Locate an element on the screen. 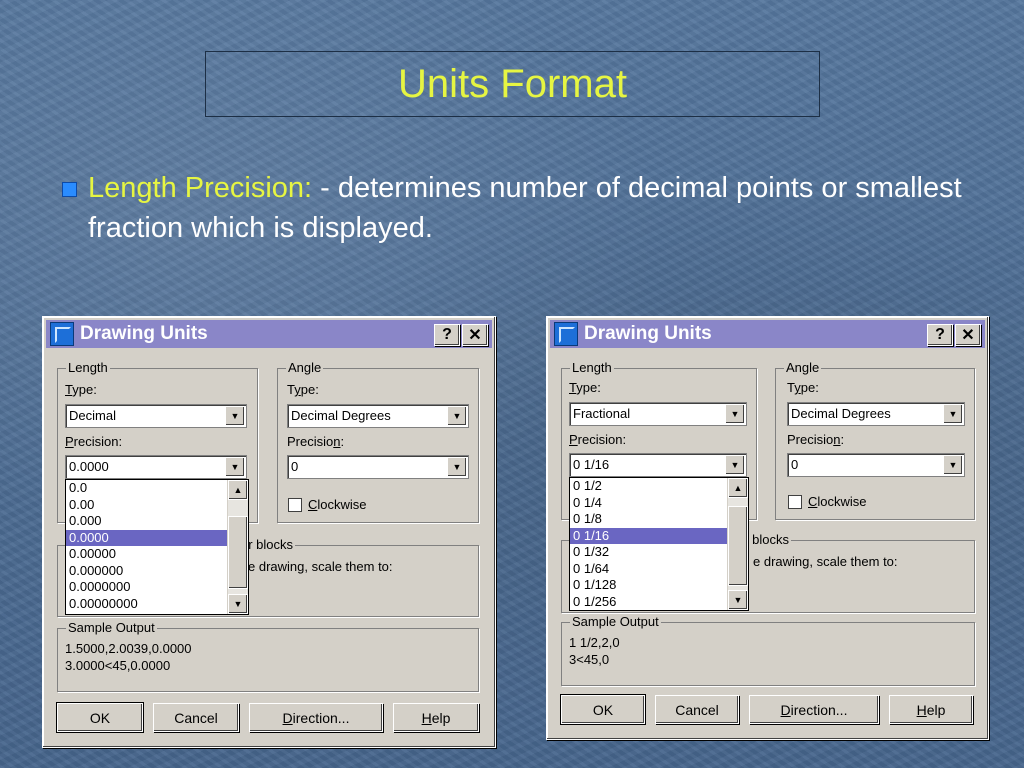 Image resolution: width=1024 pixels, height=768 pixels. slide-title: Units Format is located at coordinates (512, 84).